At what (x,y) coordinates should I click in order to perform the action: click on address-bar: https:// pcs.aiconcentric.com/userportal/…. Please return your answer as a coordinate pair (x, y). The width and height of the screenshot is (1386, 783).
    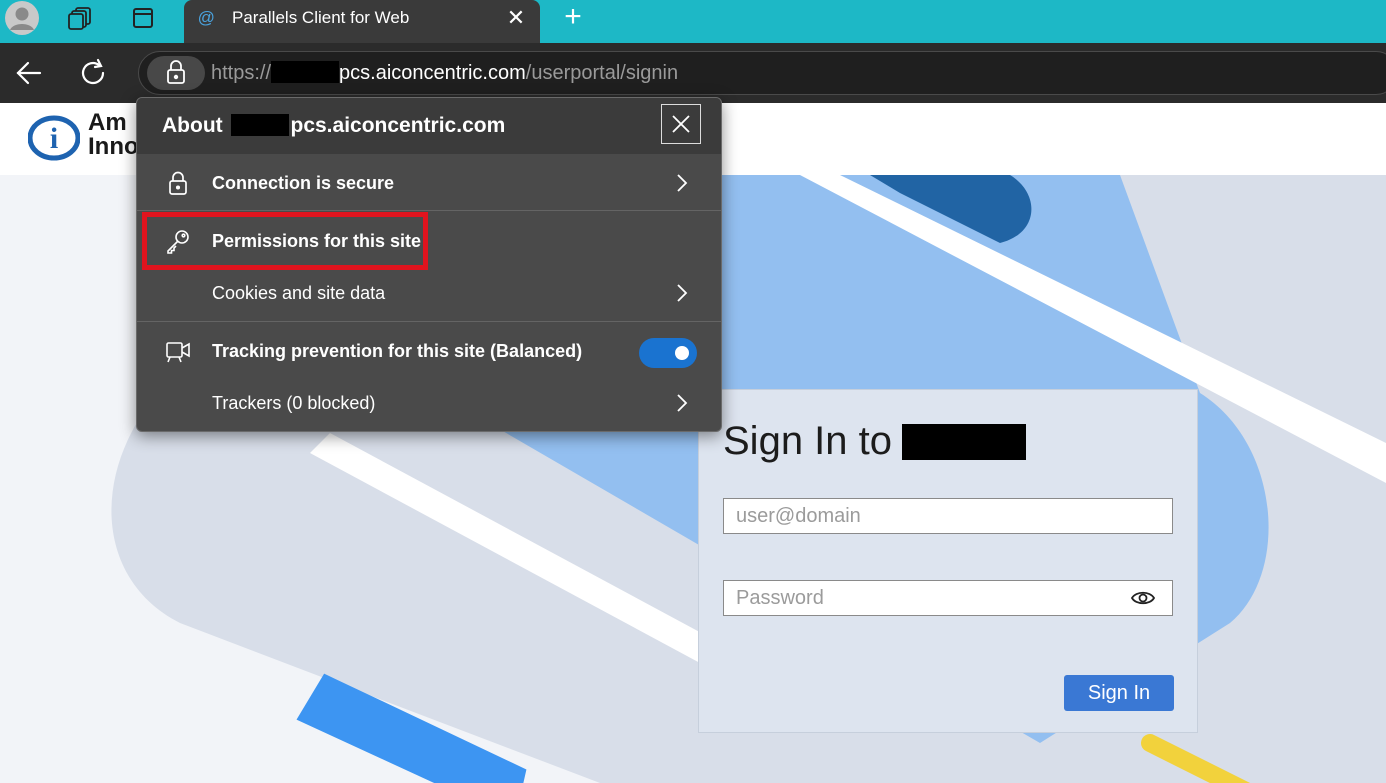
    Looking at the image, I should click on (762, 73).